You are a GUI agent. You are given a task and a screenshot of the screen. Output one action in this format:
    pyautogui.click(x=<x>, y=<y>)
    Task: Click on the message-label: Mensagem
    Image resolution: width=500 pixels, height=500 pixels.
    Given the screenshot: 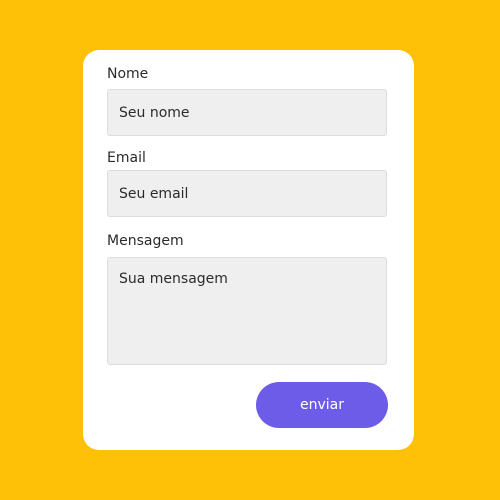 What is the action you would take?
    pyautogui.click(x=145, y=241)
    